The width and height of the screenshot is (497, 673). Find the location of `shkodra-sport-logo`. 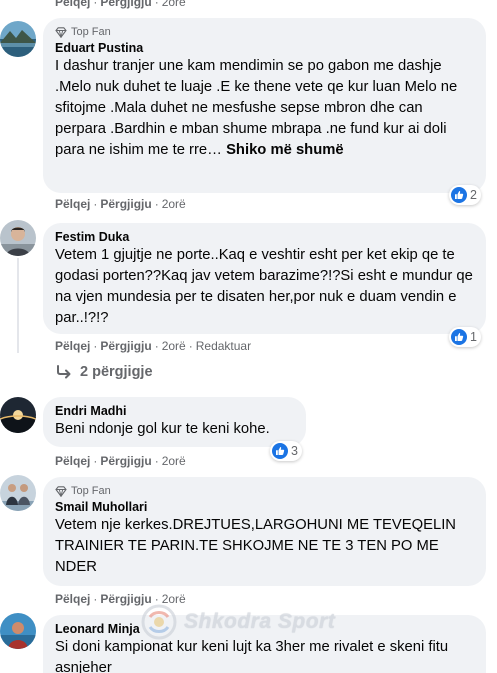

shkodra-sport-logo is located at coordinates (159, 622).